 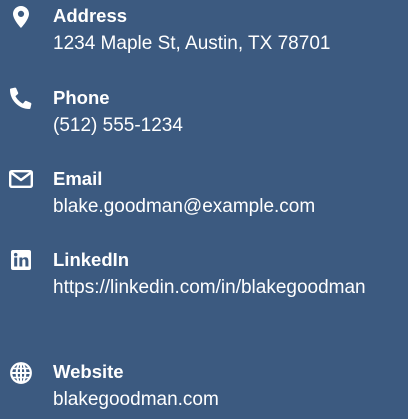 What do you see at coordinates (21, 17) in the screenshot?
I see `map-pin-icon` at bounding box center [21, 17].